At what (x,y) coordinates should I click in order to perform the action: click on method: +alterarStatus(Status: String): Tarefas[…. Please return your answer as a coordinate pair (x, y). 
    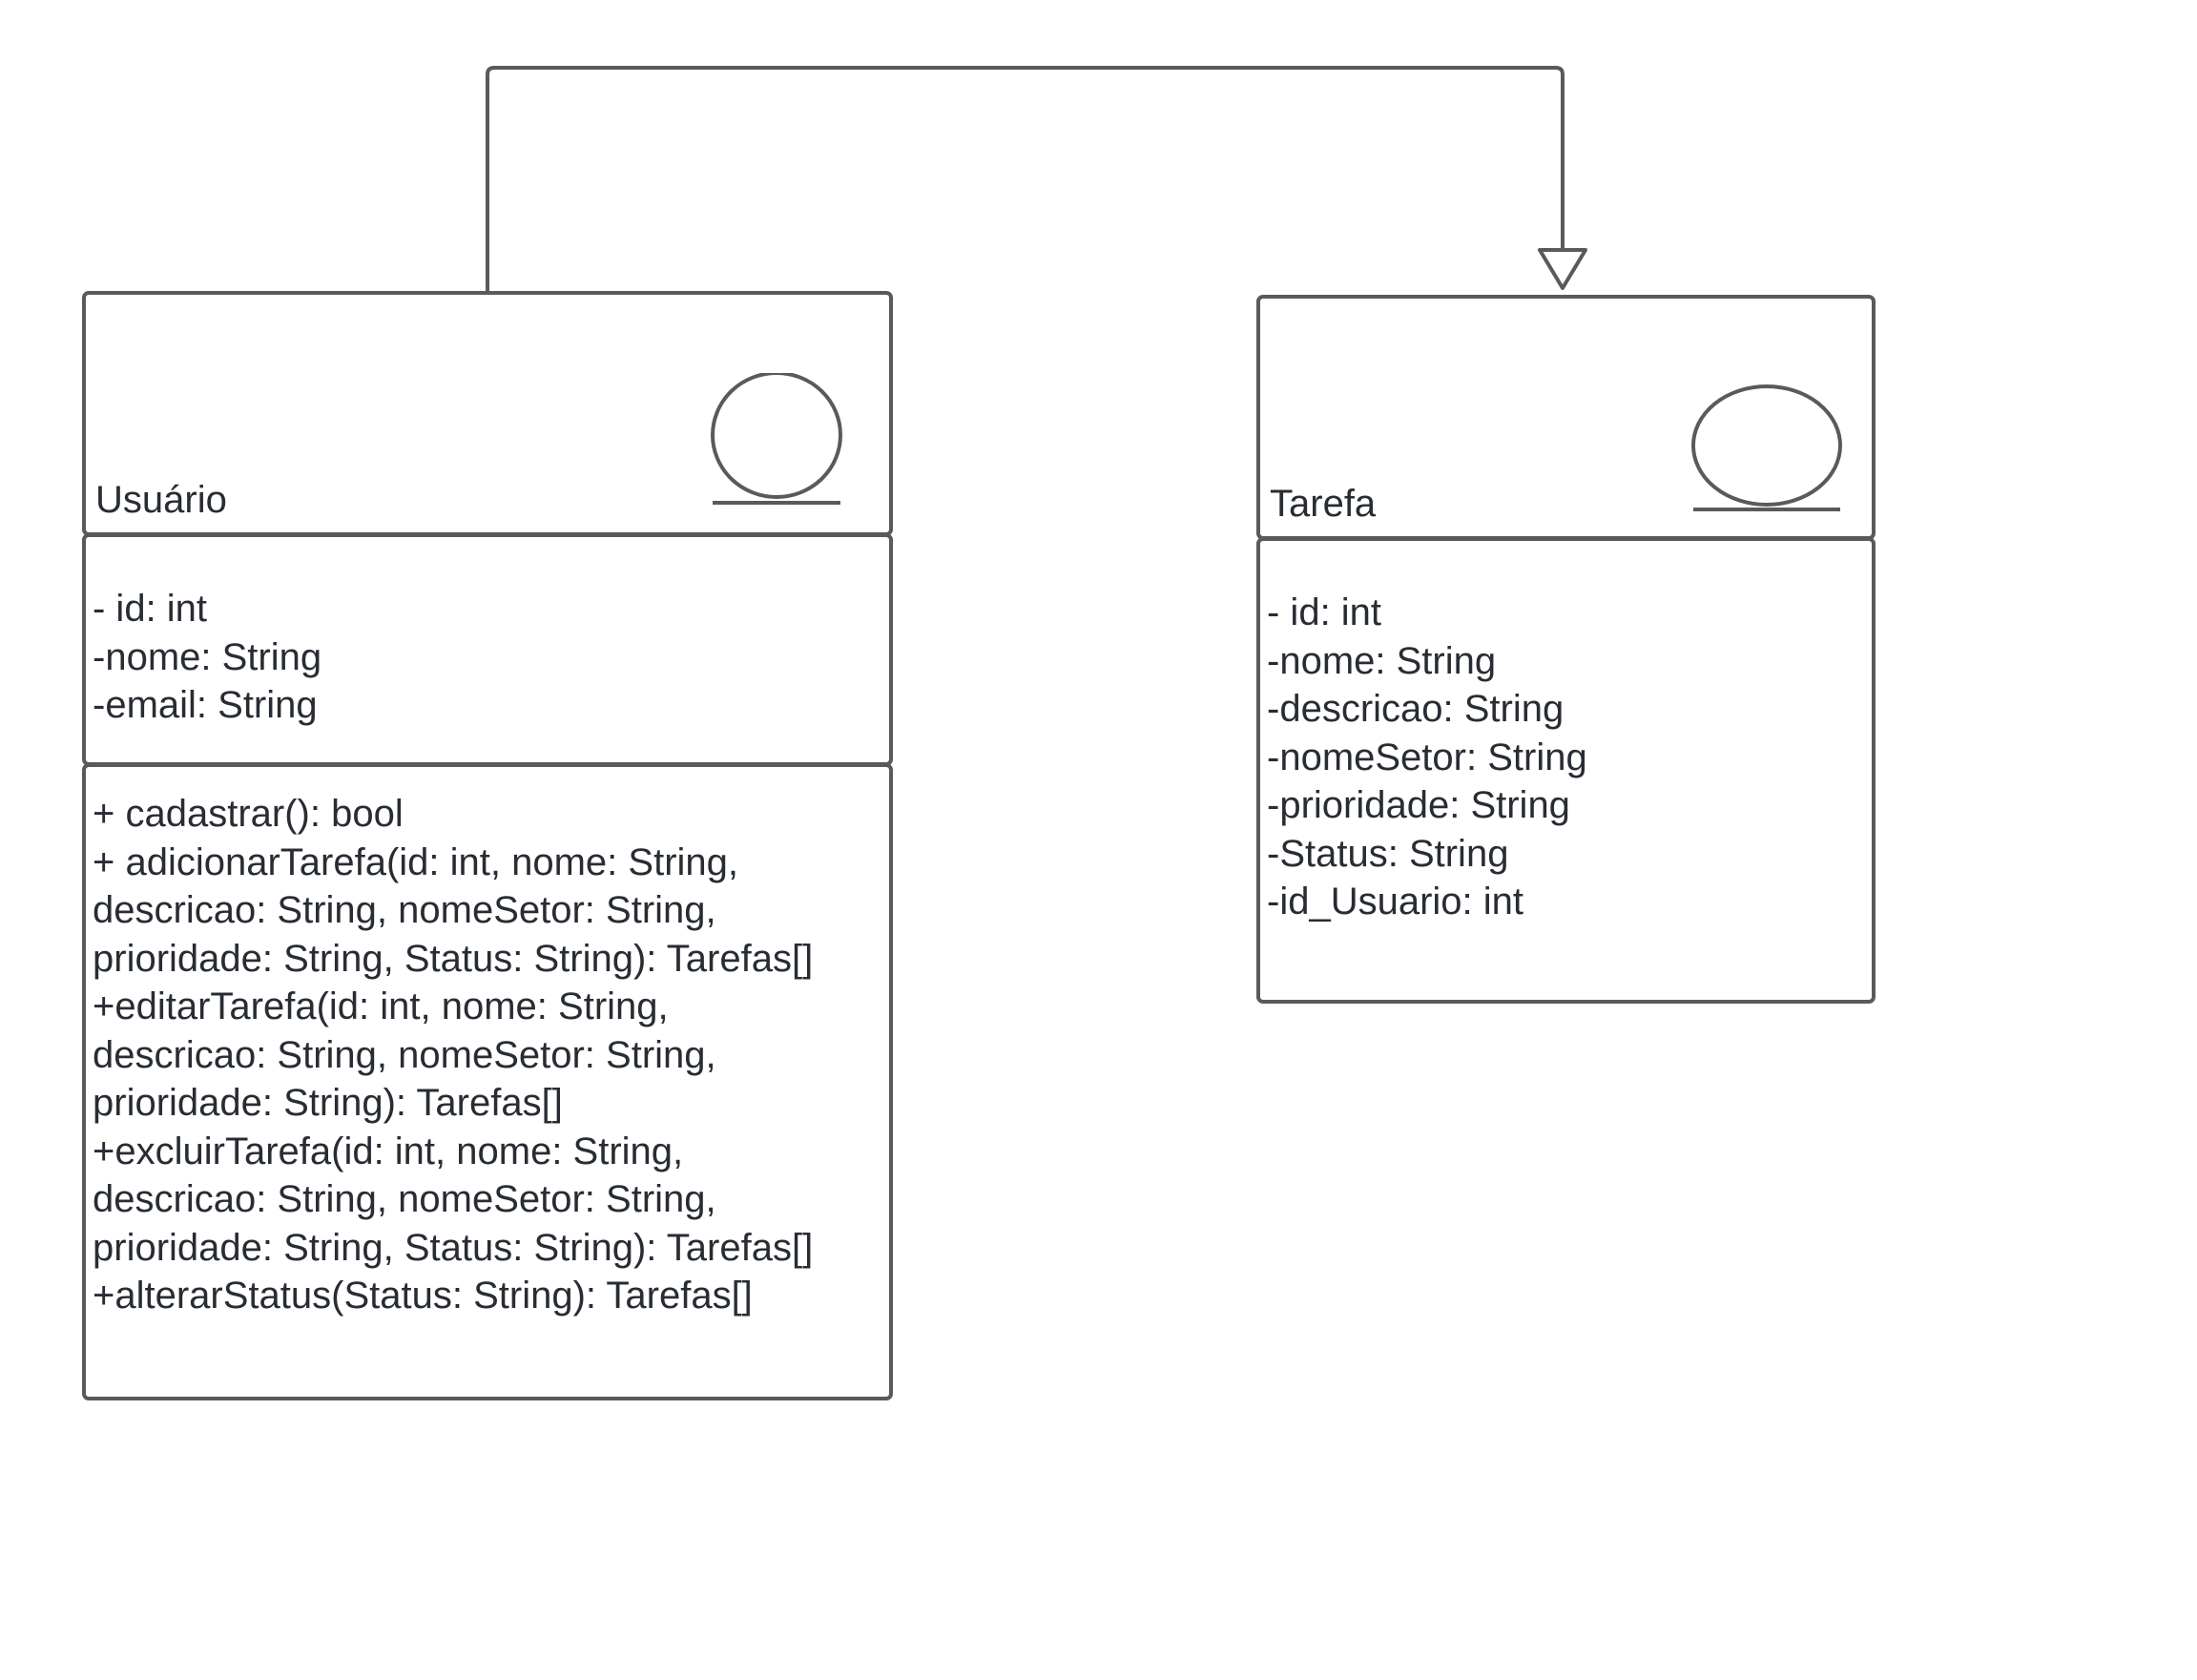
    Looking at the image, I should click on (423, 1296).